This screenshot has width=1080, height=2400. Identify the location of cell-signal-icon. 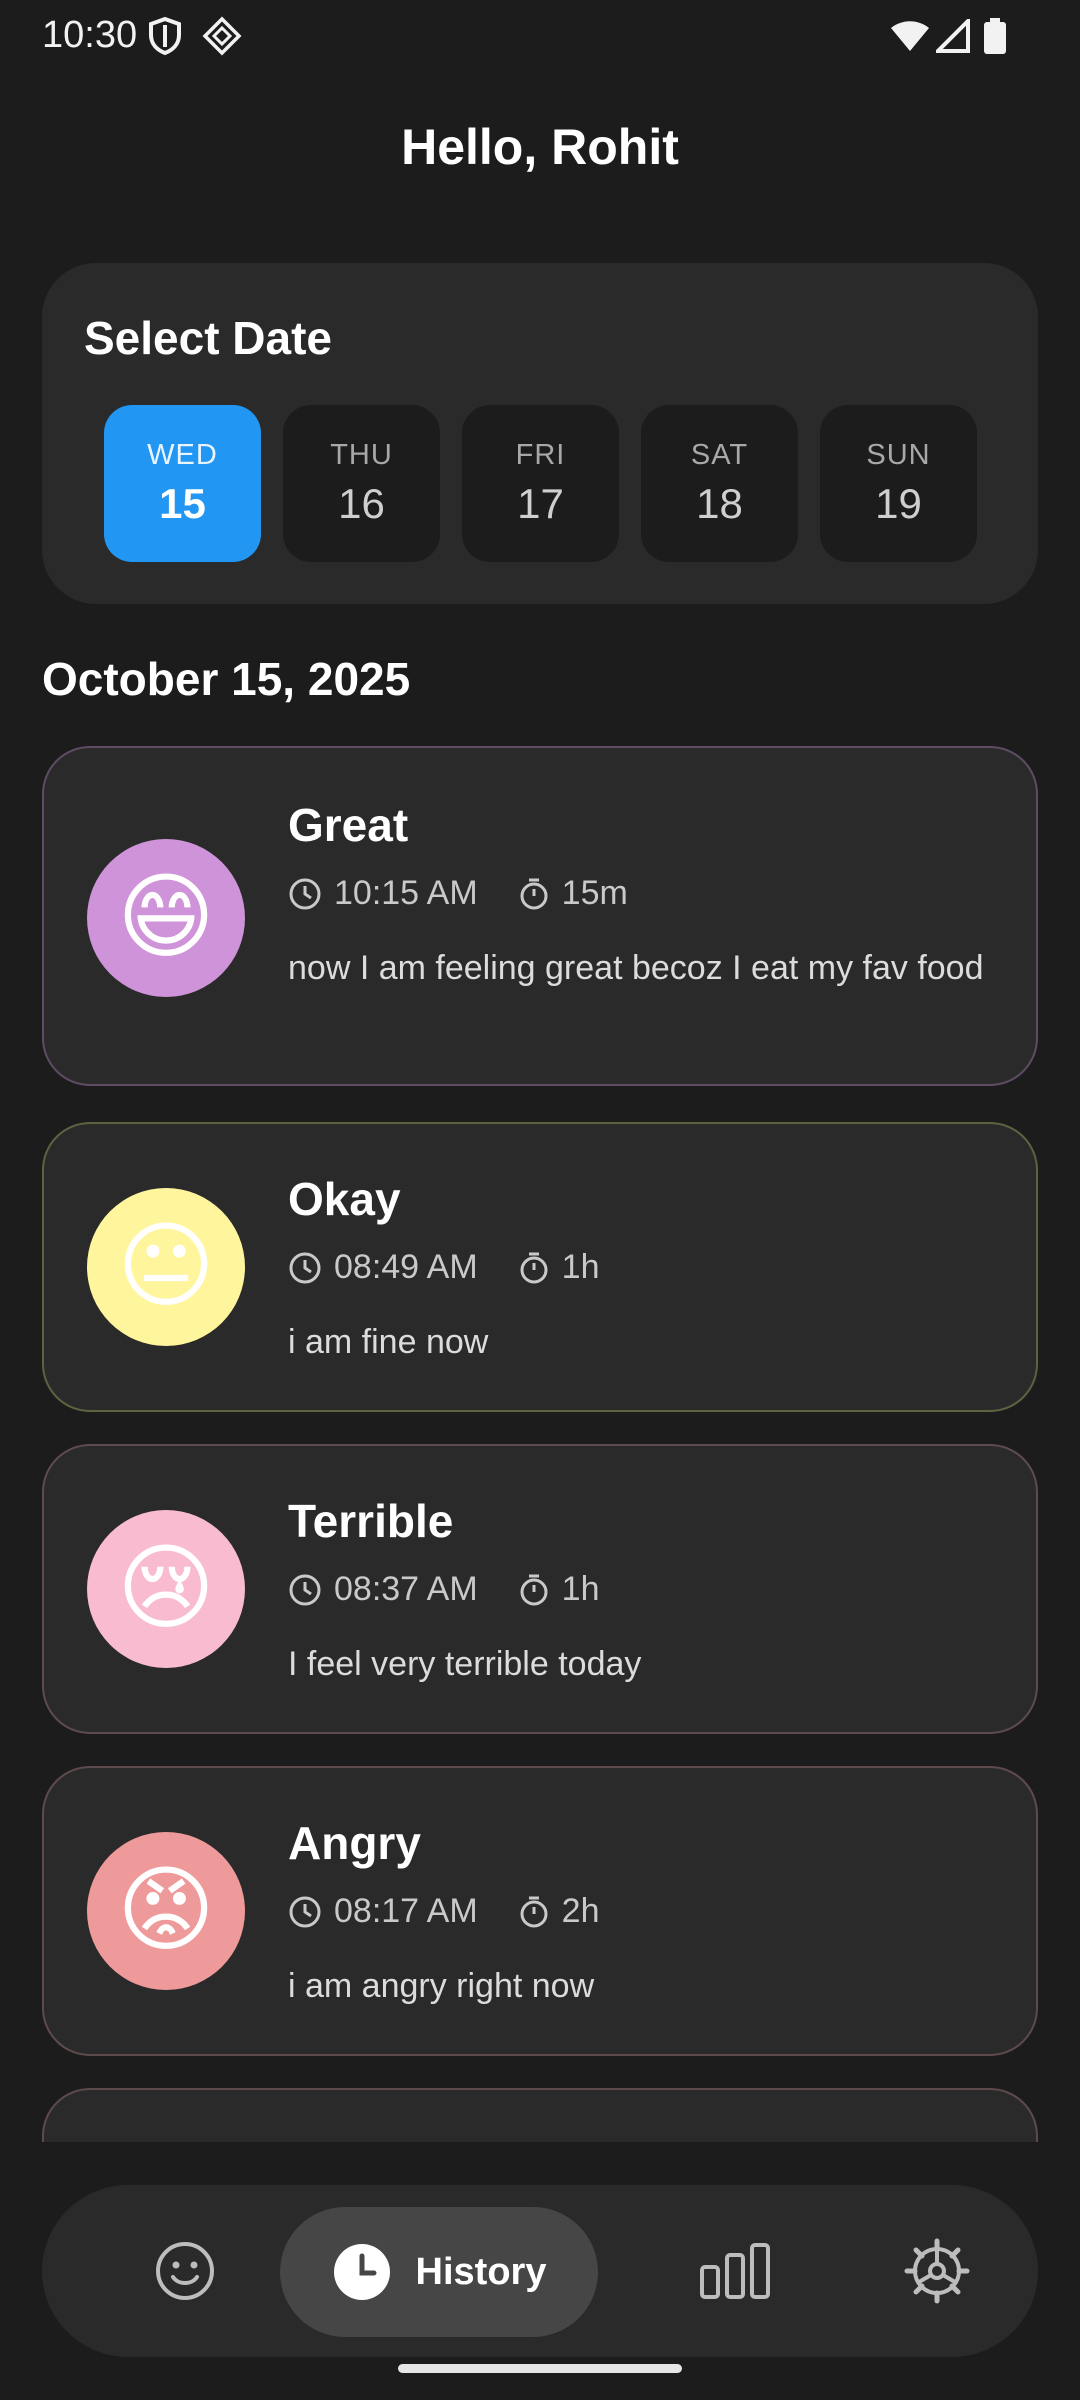
(953, 36).